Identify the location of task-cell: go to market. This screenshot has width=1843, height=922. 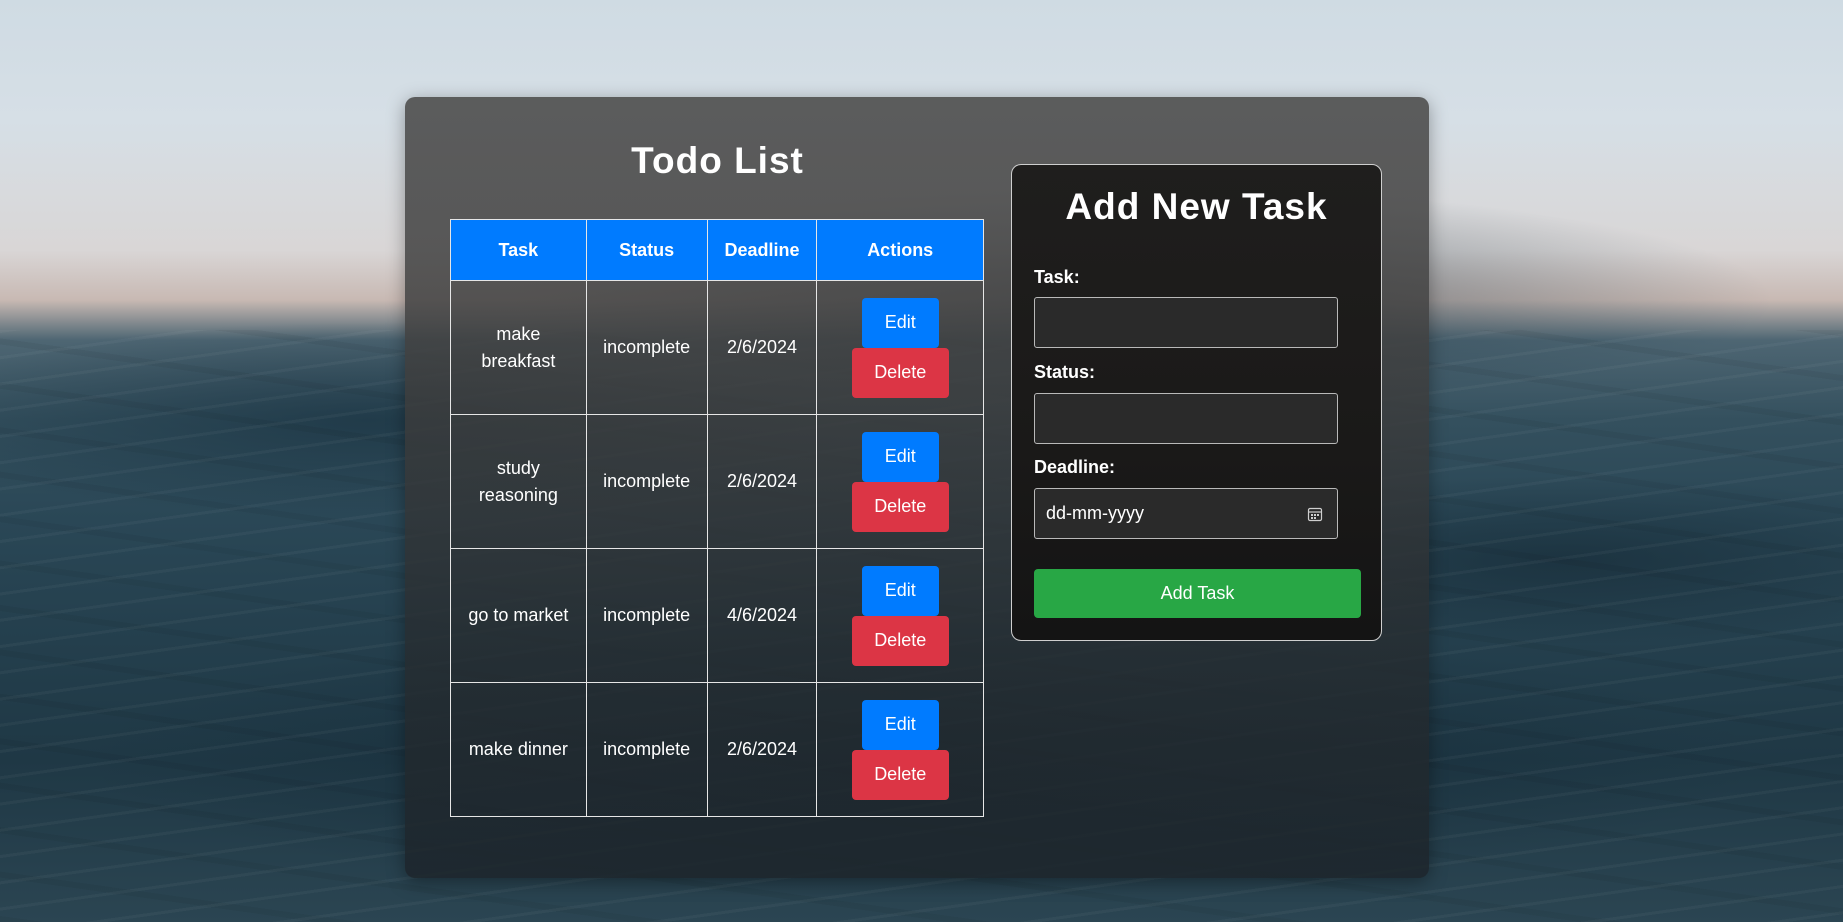
(518, 615).